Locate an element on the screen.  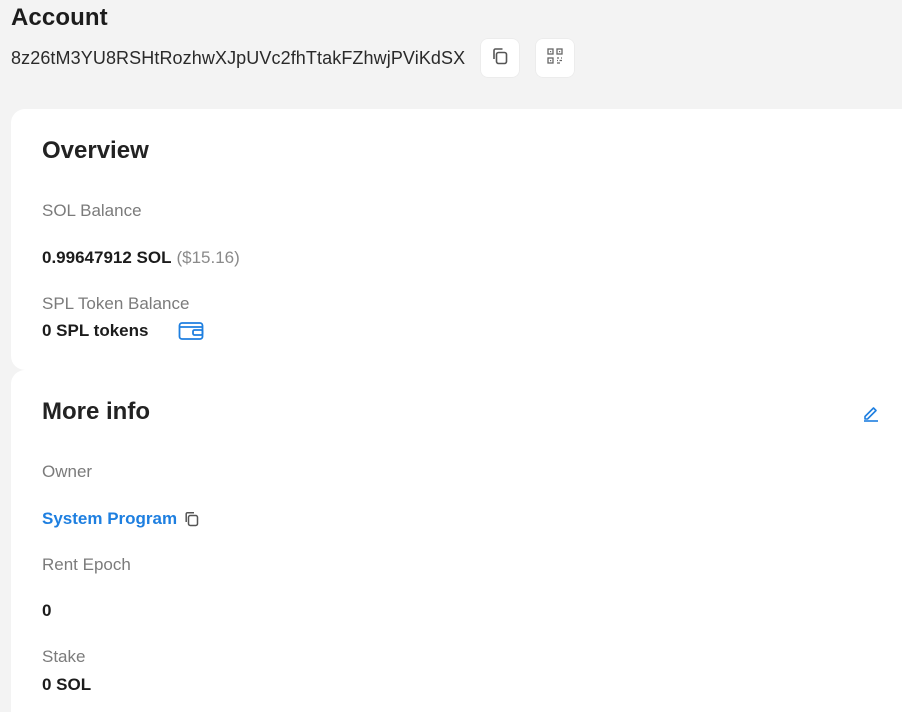
sol-balance-usd: ($15.16) is located at coordinates (208, 257).